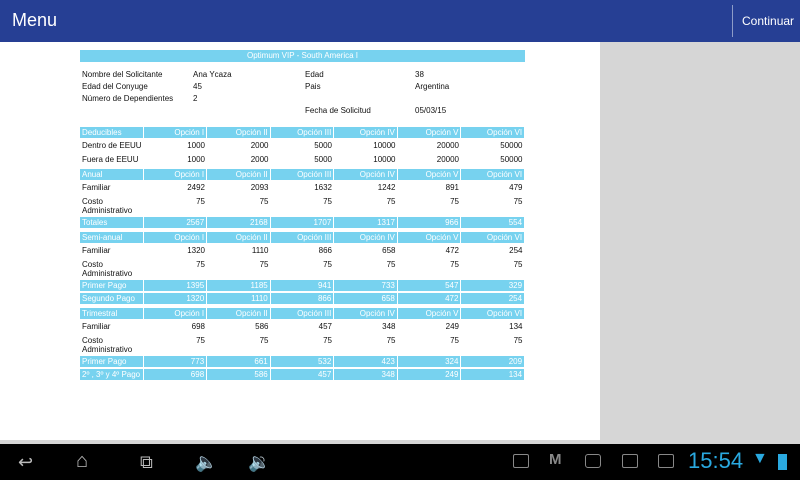 The width and height of the screenshot is (800, 480). Describe the element at coordinates (112, 145) in the screenshot. I see `row-label: Dentro de EEUU` at that location.